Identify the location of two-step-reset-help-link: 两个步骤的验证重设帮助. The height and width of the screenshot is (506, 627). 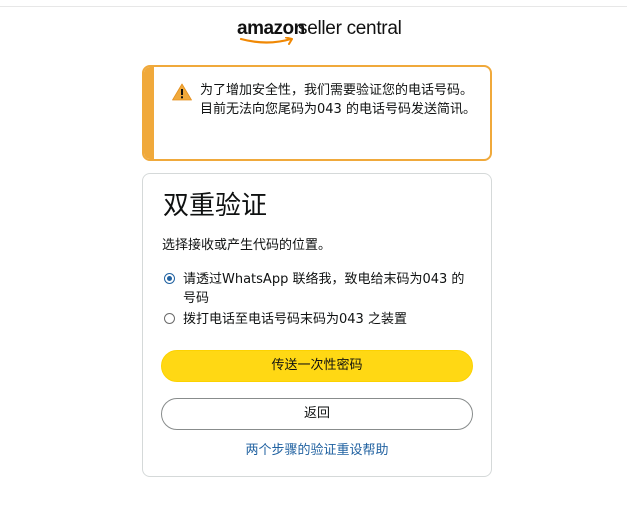
(317, 451).